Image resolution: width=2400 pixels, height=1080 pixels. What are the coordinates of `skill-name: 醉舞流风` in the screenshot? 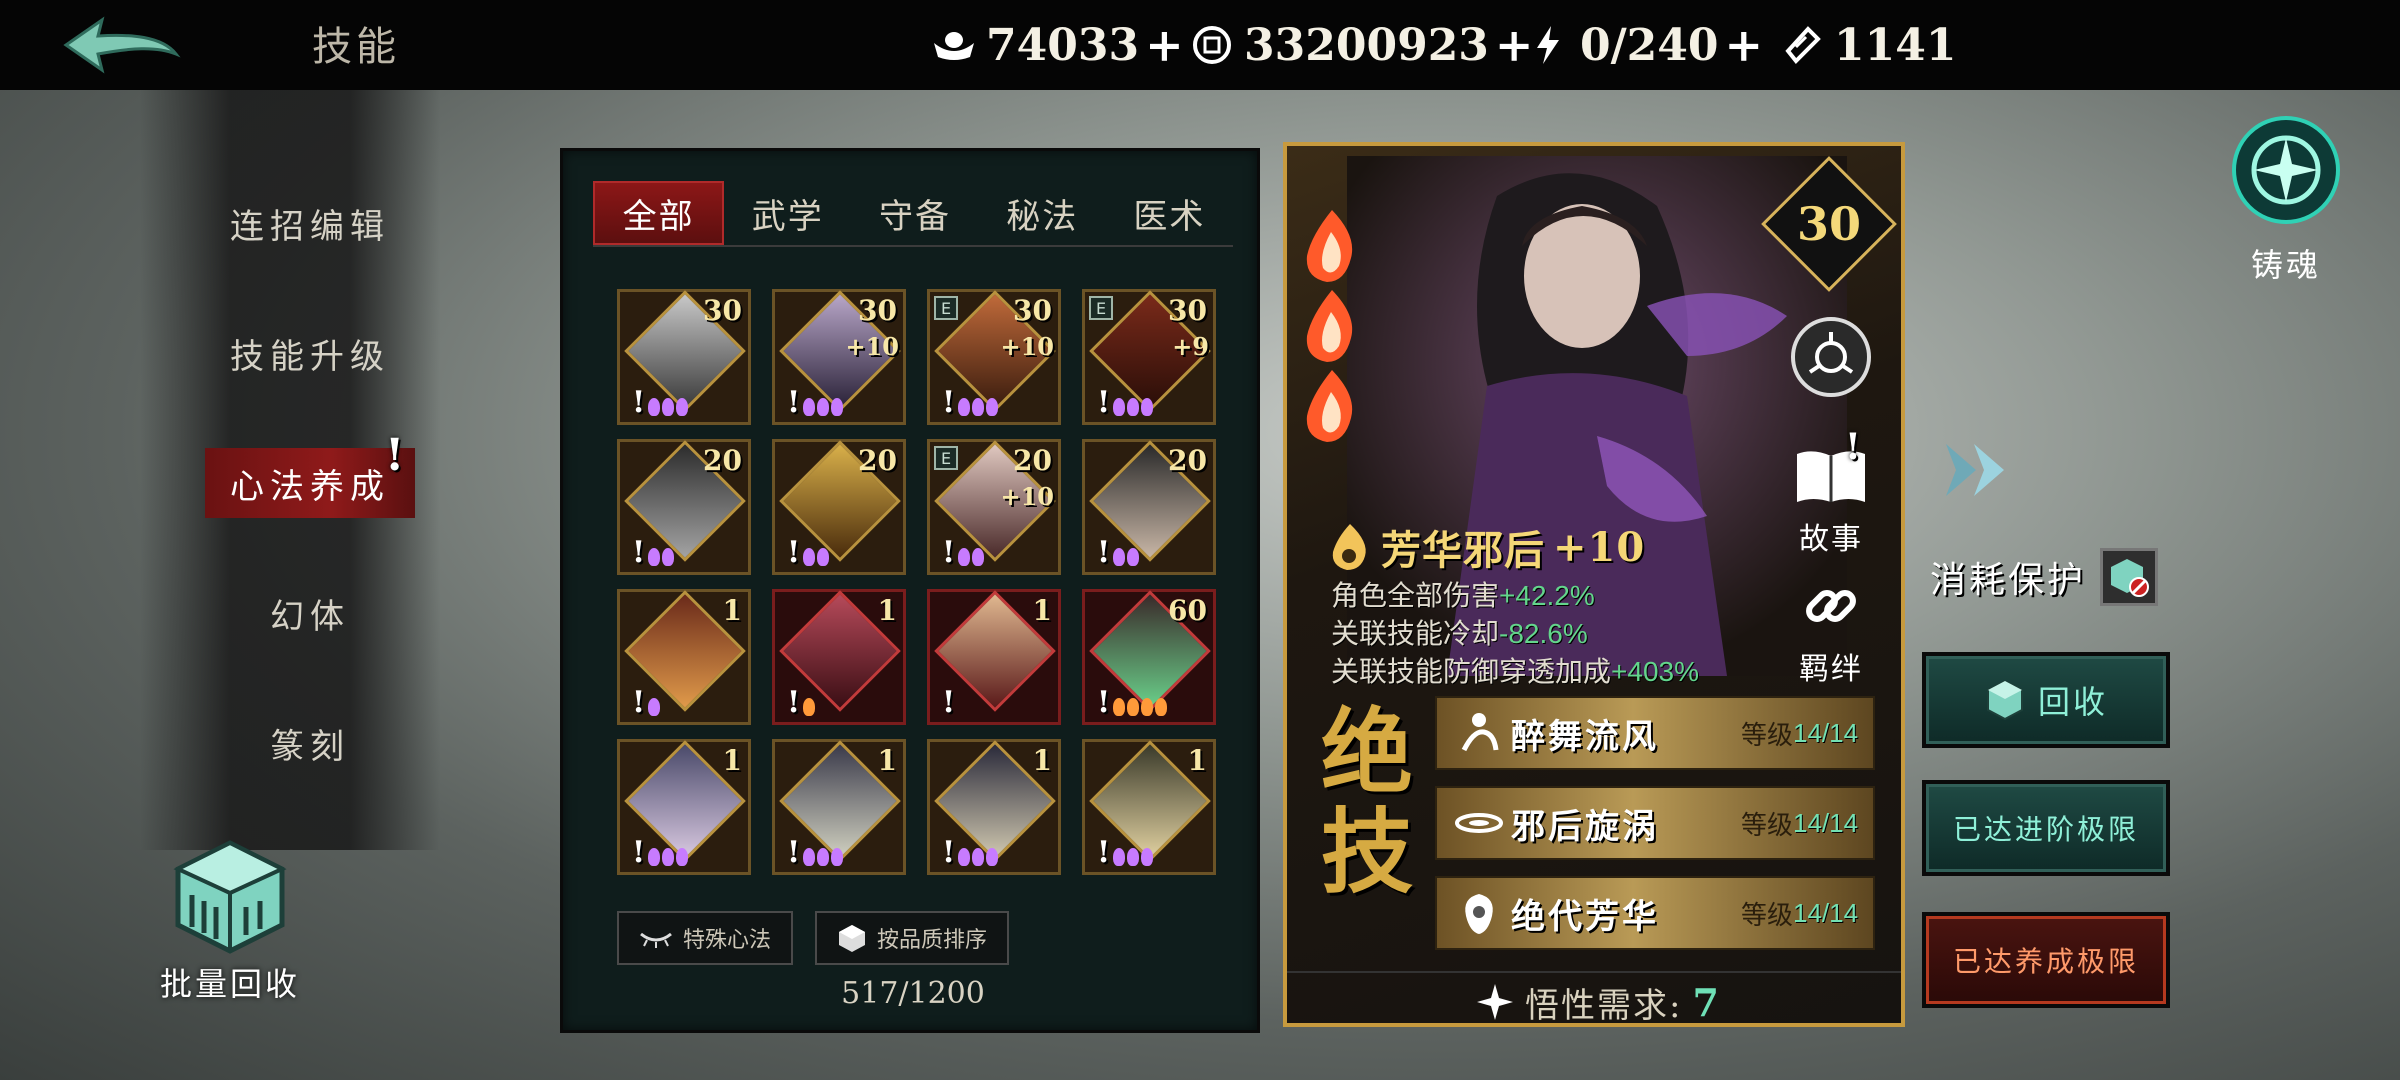 It's located at (1585, 736).